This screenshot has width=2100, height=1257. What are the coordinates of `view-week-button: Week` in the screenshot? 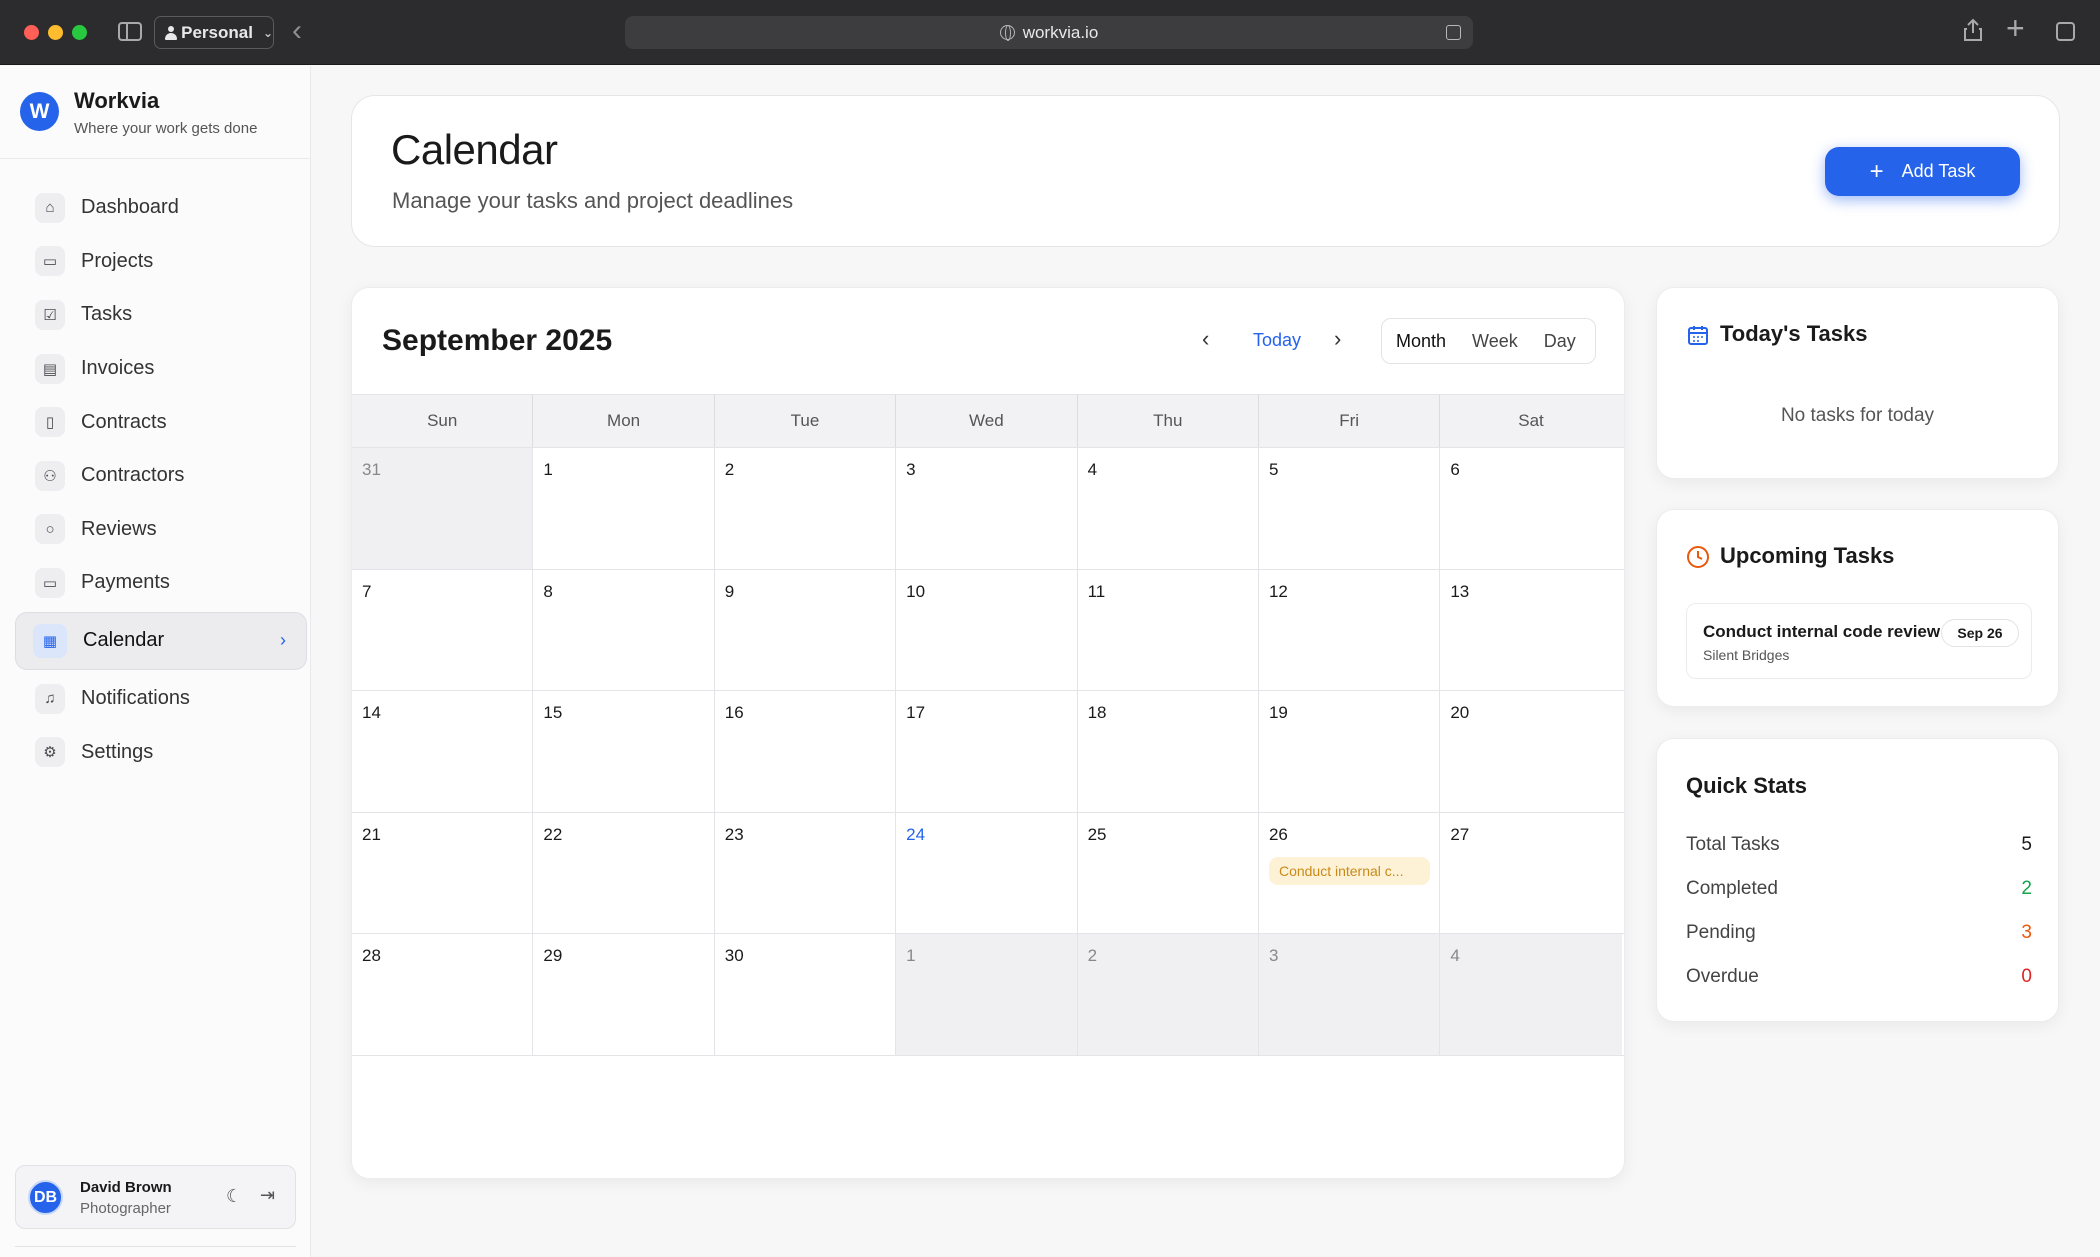 It's located at (1495, 341).